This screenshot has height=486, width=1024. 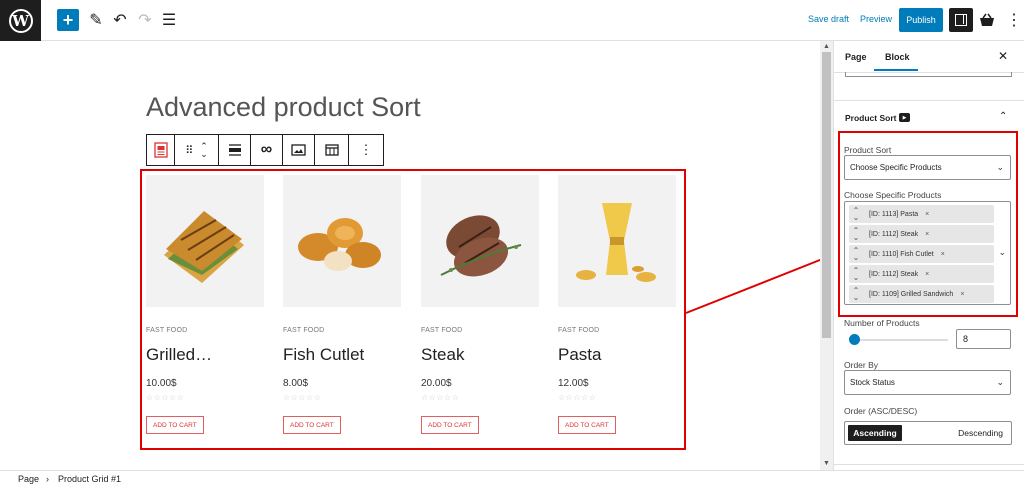 I want to click on scrollbar-thumb, so click(x=826, y=195).